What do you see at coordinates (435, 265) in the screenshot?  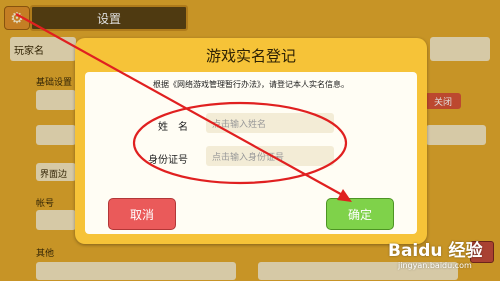 I see `baidu-watermark-url: jingyan.baidu.com` at bounding box center [435, 265].